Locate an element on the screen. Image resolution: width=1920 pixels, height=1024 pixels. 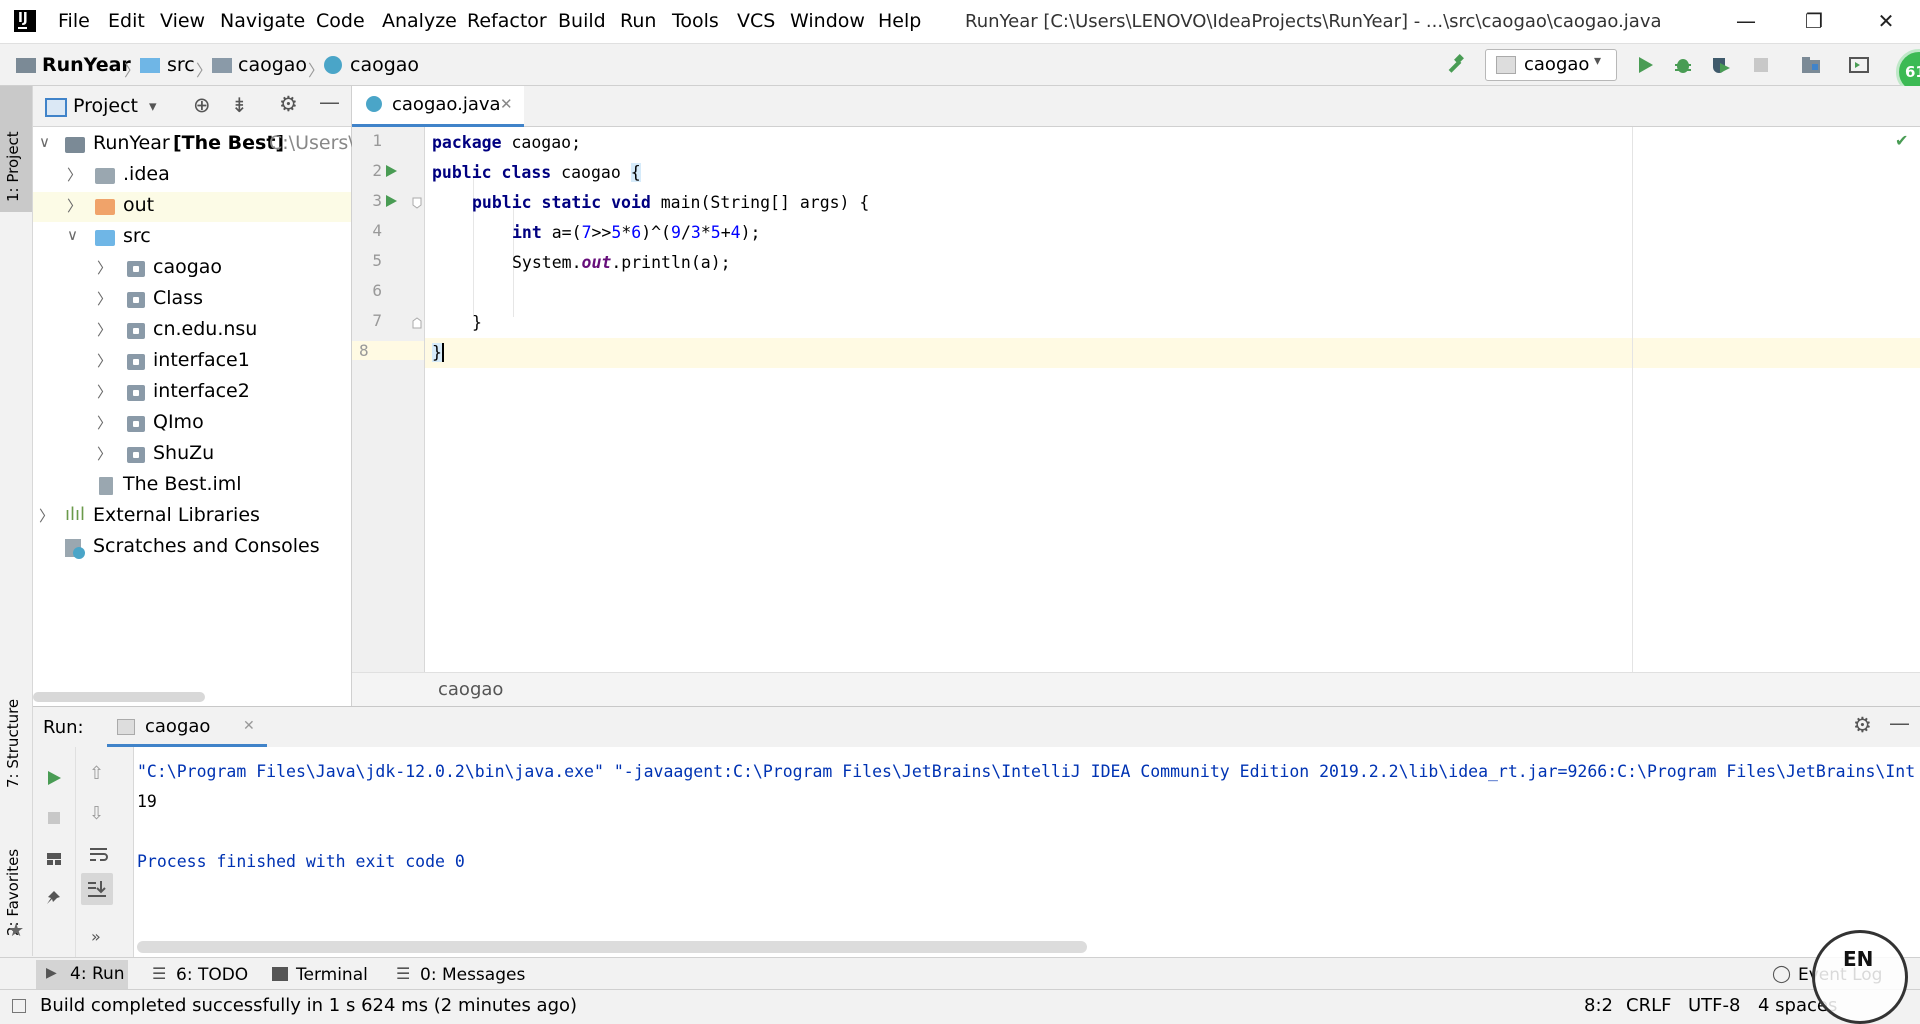
project-structure-icon is located at coordinates (1811, 65).